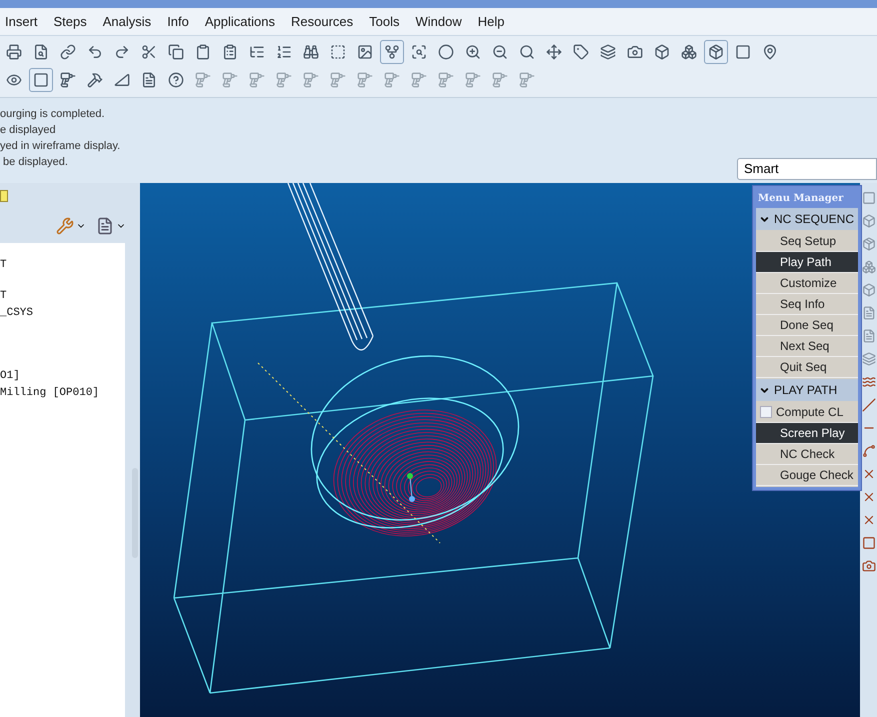  What do you see at coordinates (411, 487) in the screenshot?
I see `coordinate-origin-drawing` at bounding box center [411, 487].